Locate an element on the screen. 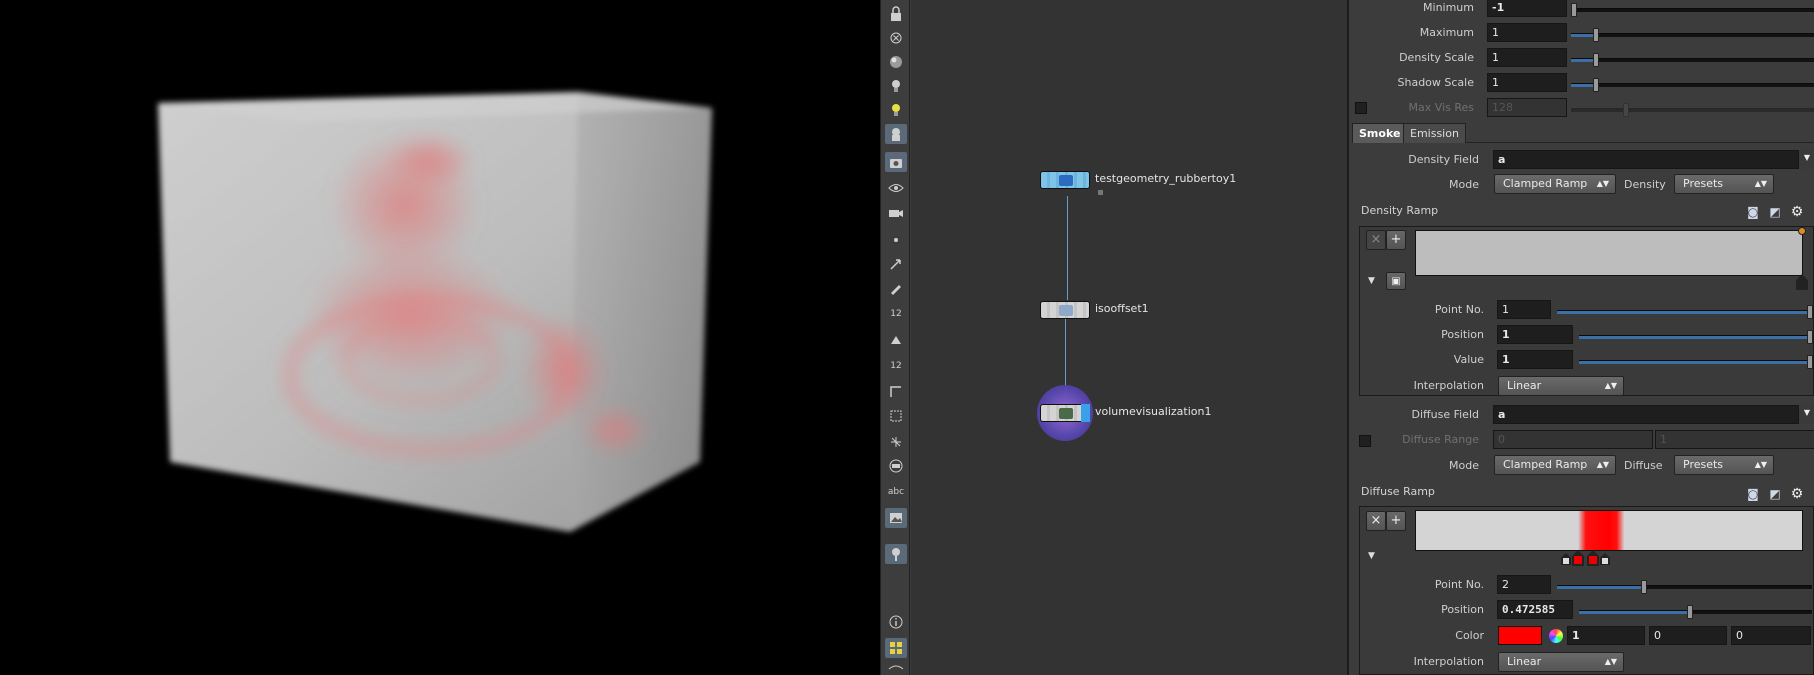 This screenshot has width=1814, height=675. density-scale-slider is located at coordinates (1692, 60).